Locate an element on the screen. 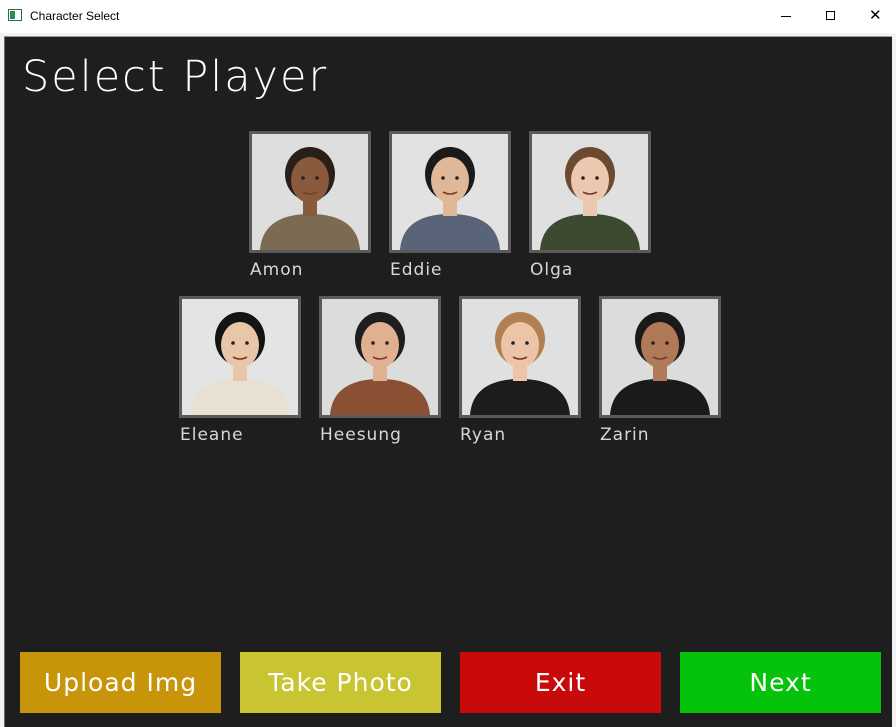 The image size is (896, 727). player-name: Heesung is located at coordinates (361, 435).